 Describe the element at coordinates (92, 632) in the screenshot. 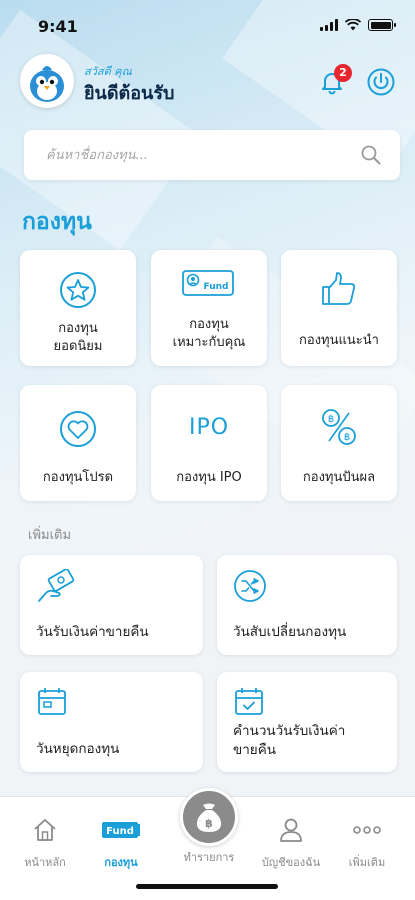

I see `tile-label: วันรับเงินค่าขายคืน` at that location.